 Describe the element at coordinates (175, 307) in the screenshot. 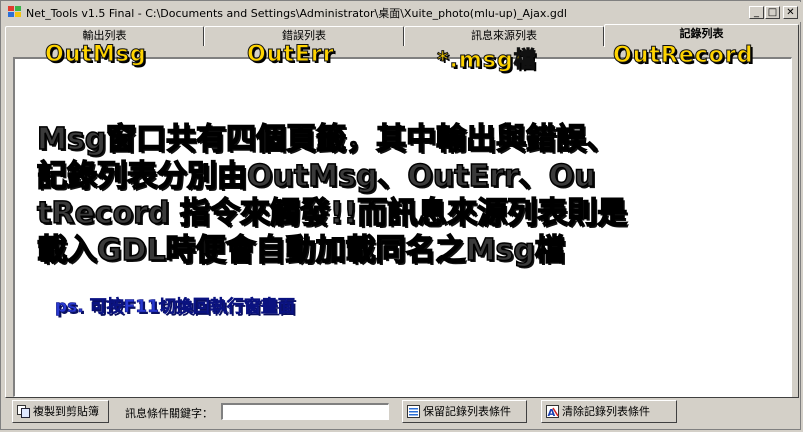

I see `ps-message: ps. 可按F11切換回執行窗畫面` at that location.